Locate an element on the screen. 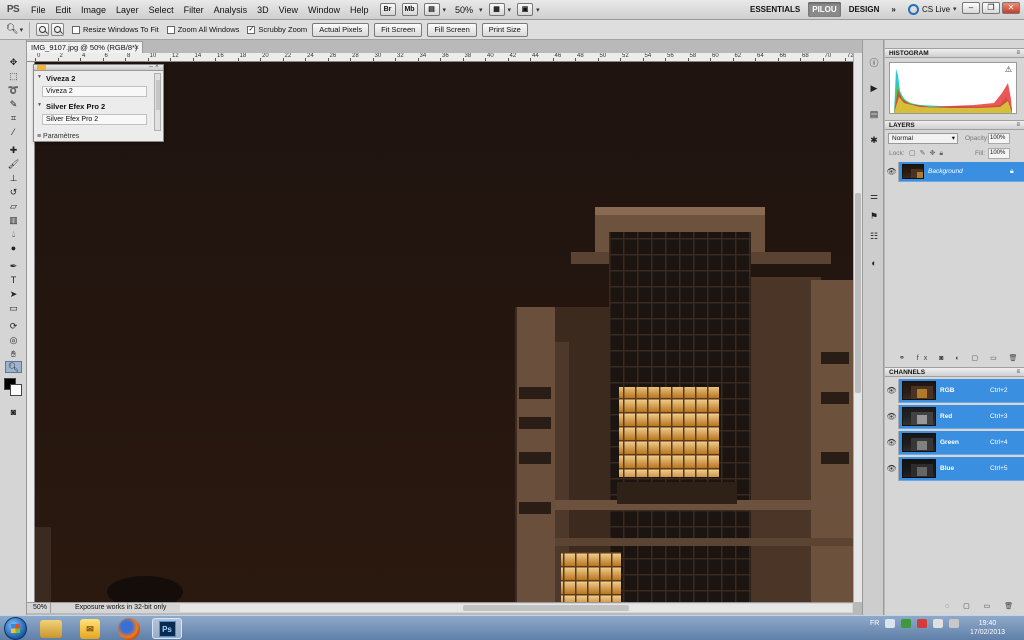 This screenshot has height=640, width=1024. menu-edit: Edit is located at coordinates (64, 10).